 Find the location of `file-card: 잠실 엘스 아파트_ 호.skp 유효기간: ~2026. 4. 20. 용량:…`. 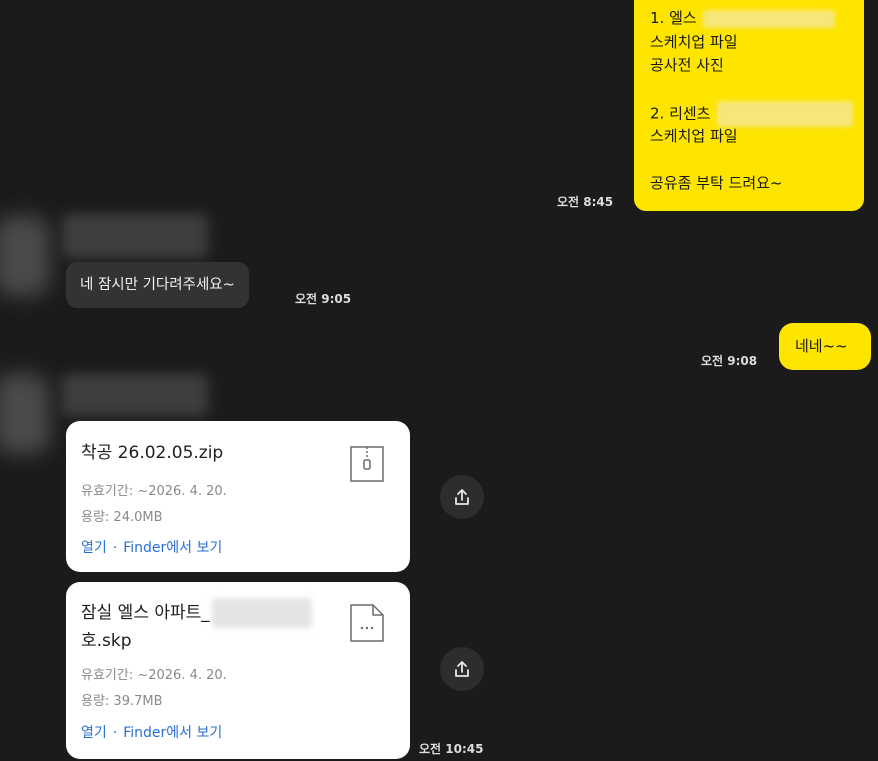

file-card: 잠실 엘스 아파트_ 호.skp 유효기간: ~2026. 4. 20. 용량:… is located at coordinates (238, 670).